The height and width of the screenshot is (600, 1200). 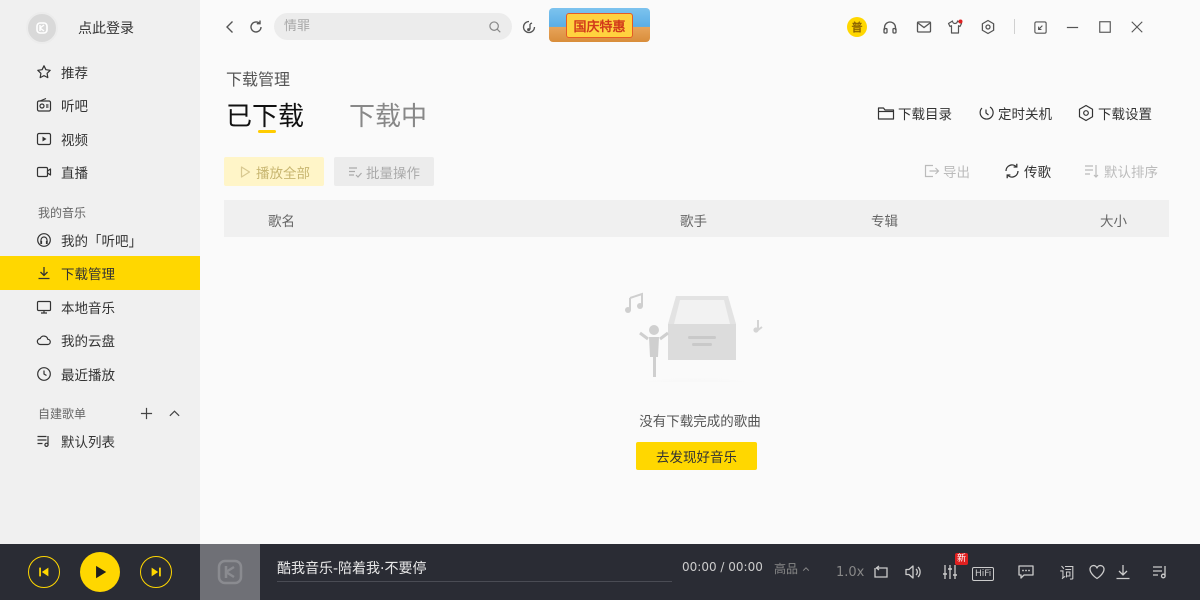 I want to click on add-playlist-button, so click(x=146, y=413).